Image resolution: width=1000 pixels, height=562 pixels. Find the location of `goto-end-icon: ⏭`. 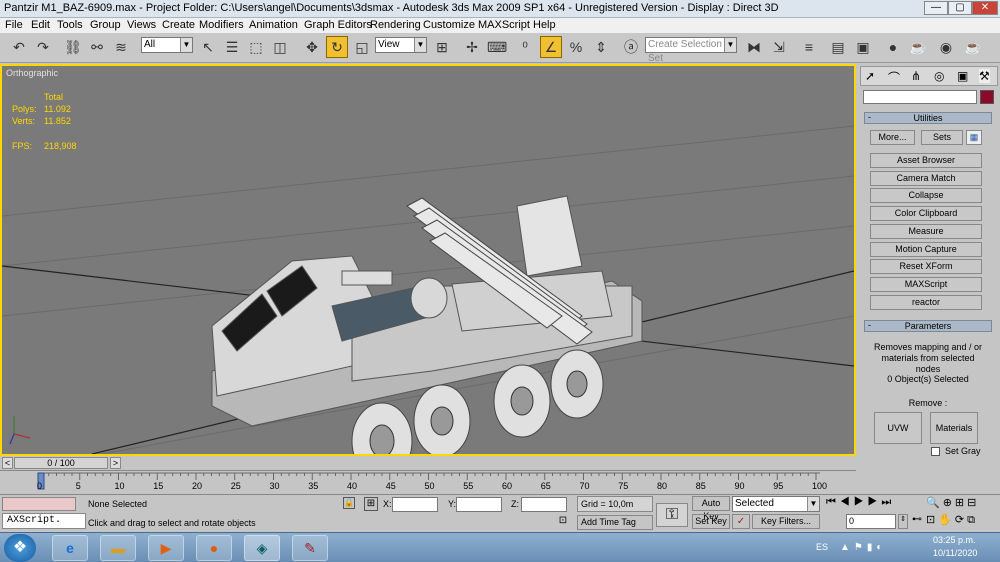

goto-end-icon: ⏭ is located at coordinates (888, 502).